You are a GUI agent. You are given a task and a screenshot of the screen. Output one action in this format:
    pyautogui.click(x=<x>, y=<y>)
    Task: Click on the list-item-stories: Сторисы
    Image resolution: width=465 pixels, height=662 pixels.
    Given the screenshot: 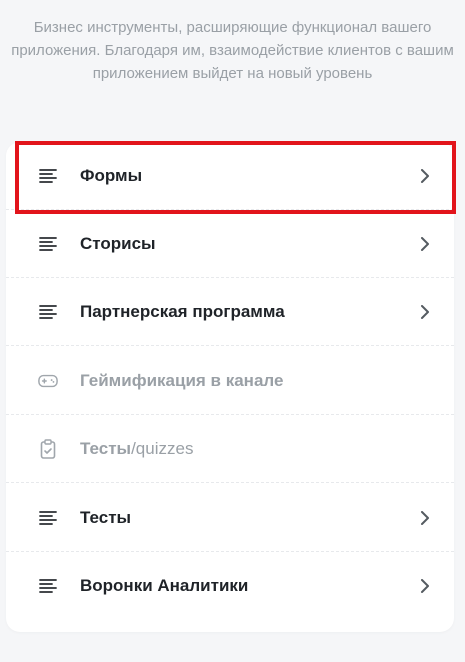 What is the action you would take?
    pyautogui.click(x=230, y=244)
    